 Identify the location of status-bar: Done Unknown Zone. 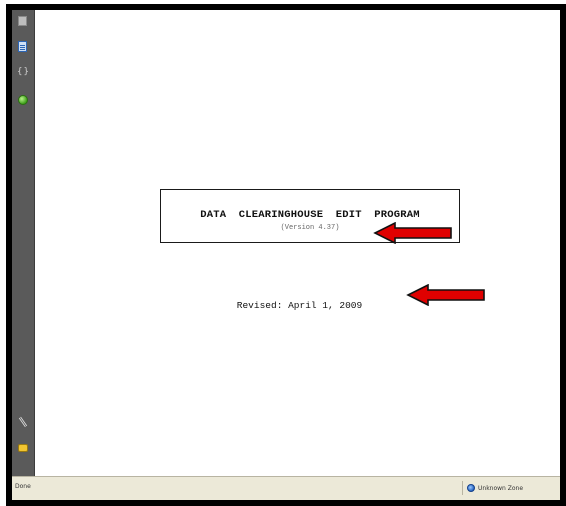
(286, 488).